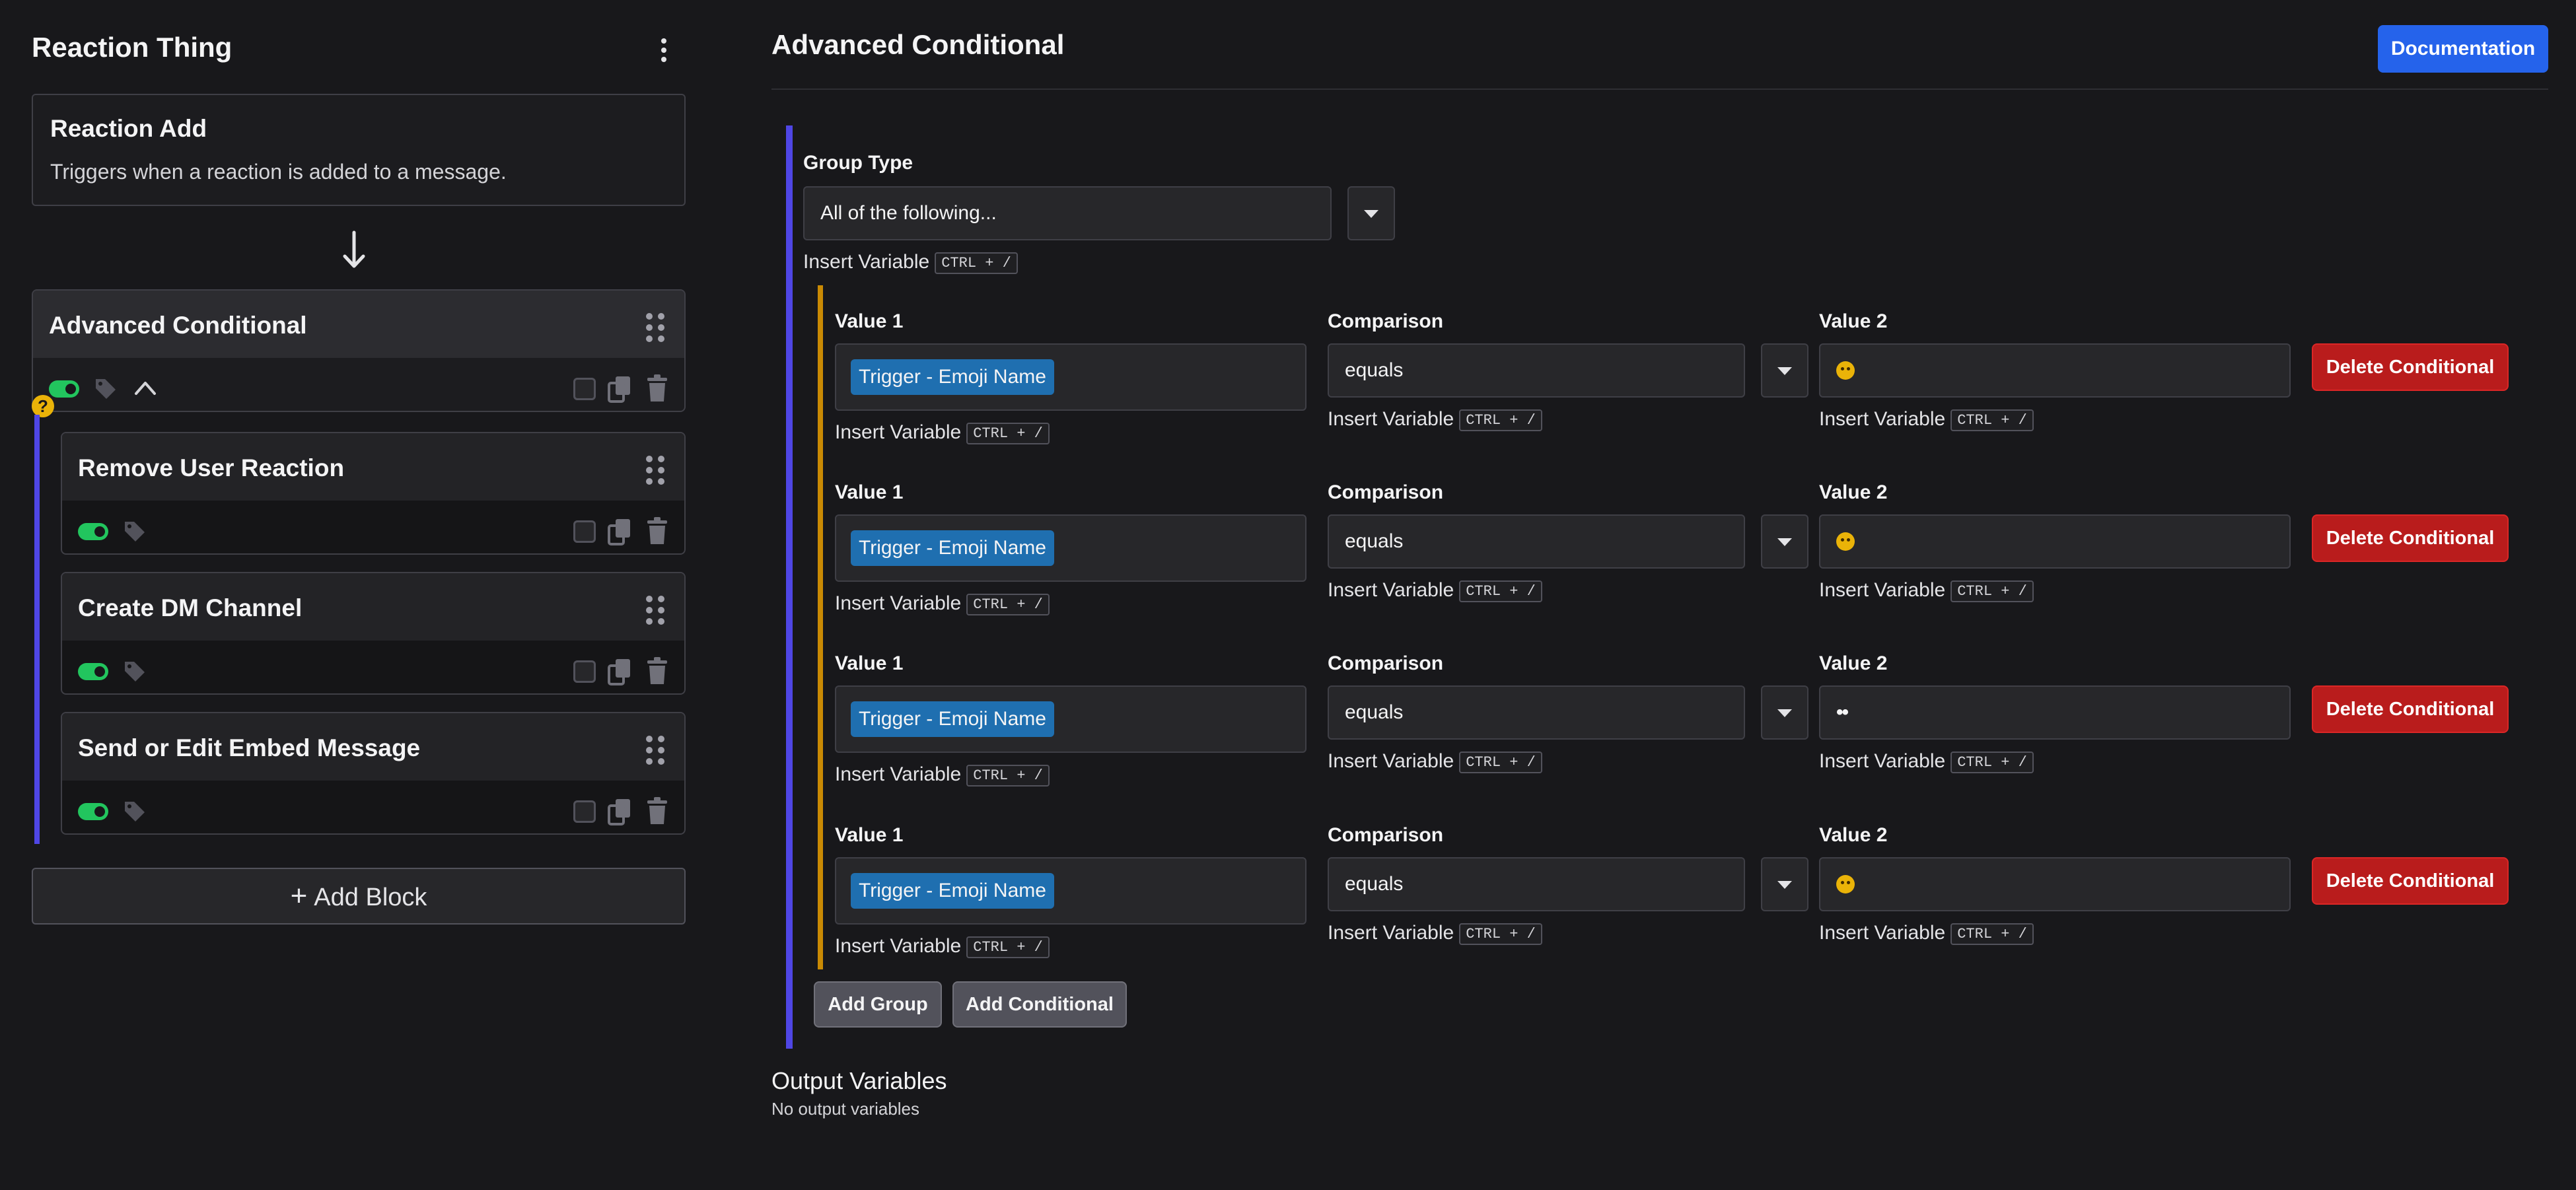 The image size is (2576, 1190). Describe the element at coordinates (358, 324) in the screenshot. I see `block-header: Advanced Conditional` at that location.